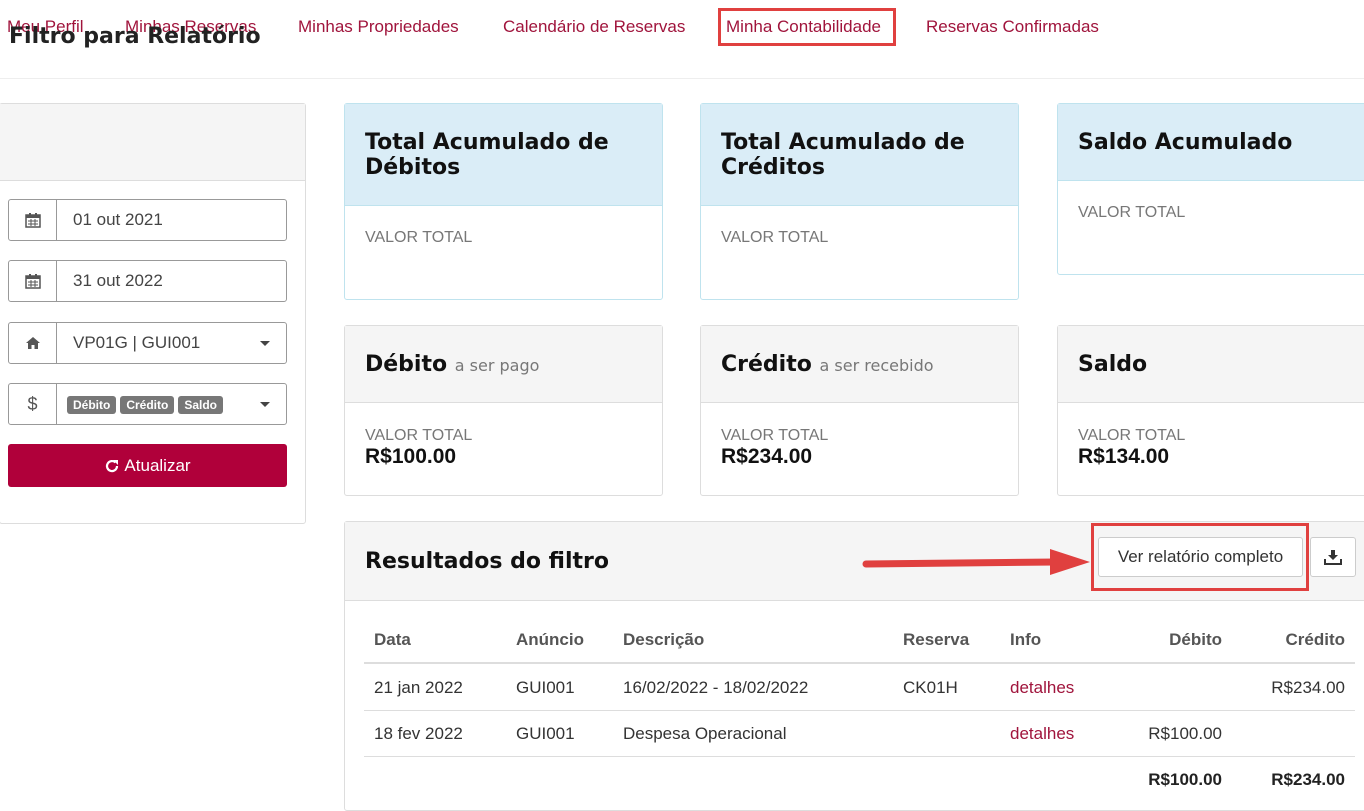  What do you see at coordinates (1185, 733) in the screenshot?
I see `cell-debit: R$100.00` at bounding box center [1185, 733].